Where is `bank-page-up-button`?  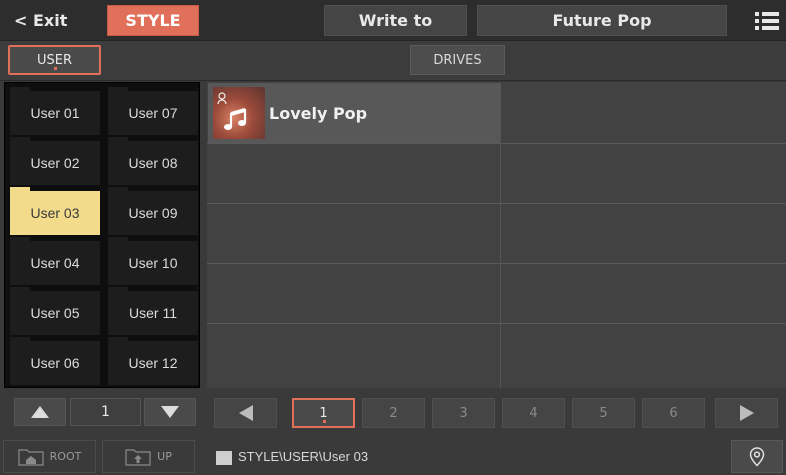 bank-page-up-button is located at coordinates (40, 412).